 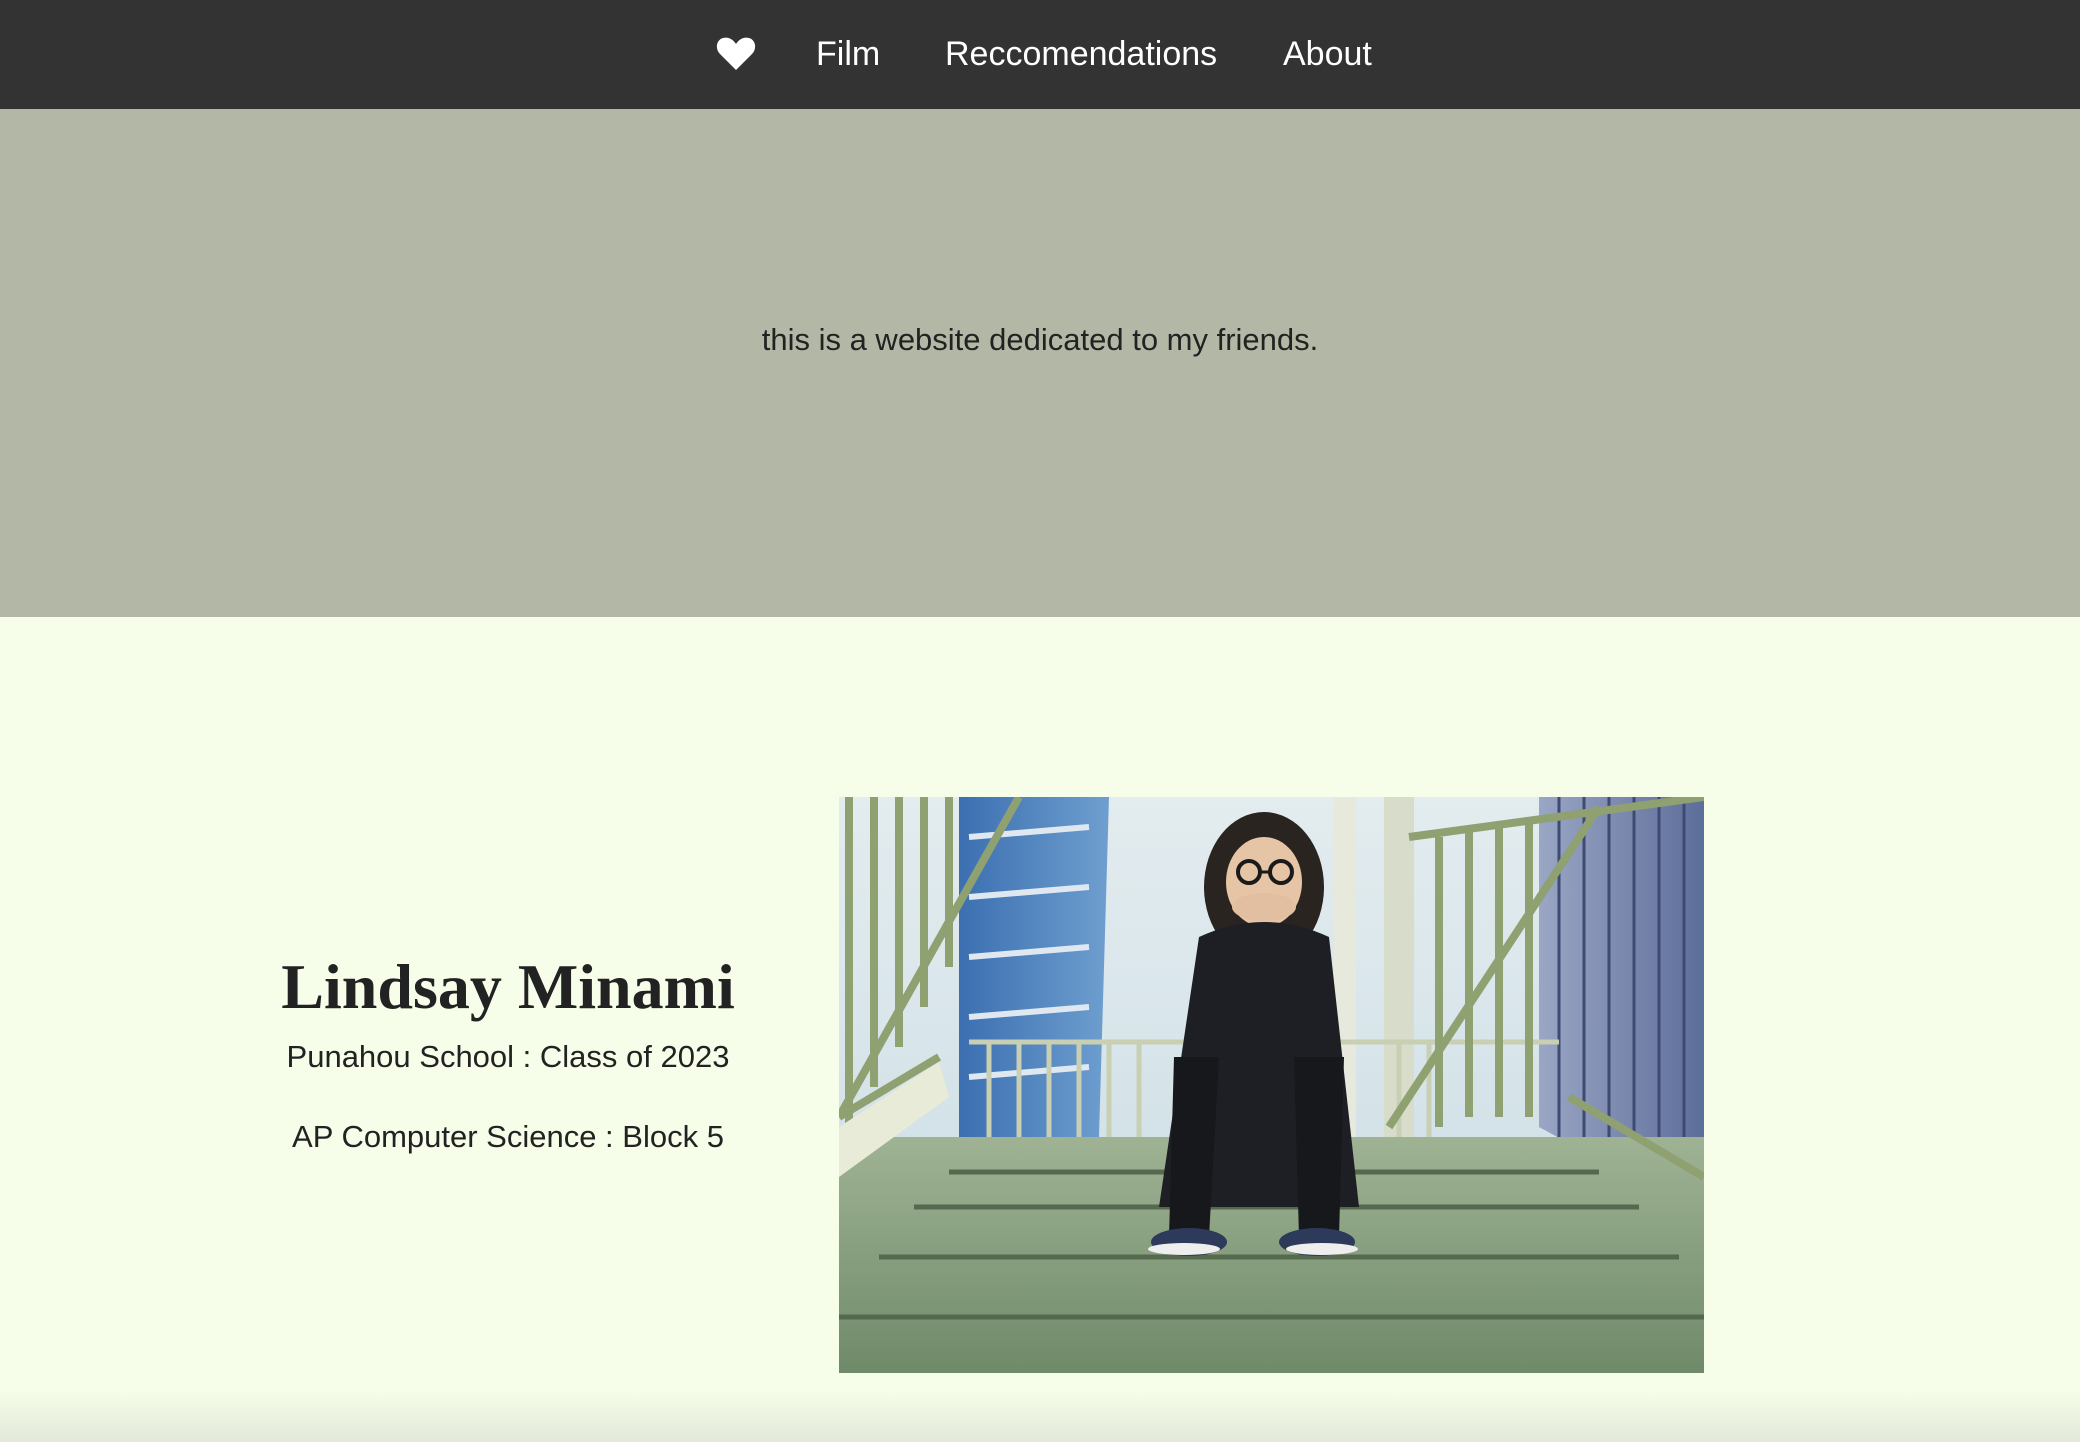 What do you see at coordinates (508, 1056) in the screenshot?
I see `profile-school: Punahou School : Class of 2023` at bounding box center [508, 1056].